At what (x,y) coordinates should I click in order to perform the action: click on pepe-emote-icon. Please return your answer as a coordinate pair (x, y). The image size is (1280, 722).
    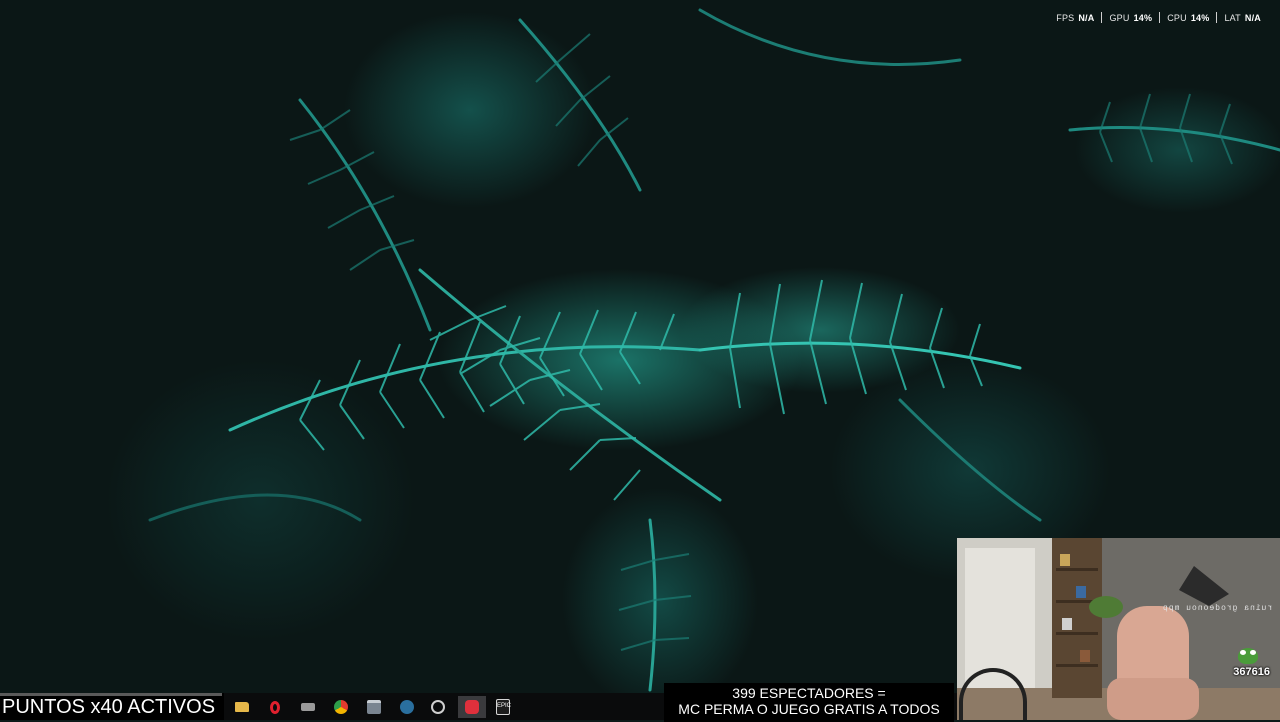
    Looking at the image, I should click on (1248, 656).